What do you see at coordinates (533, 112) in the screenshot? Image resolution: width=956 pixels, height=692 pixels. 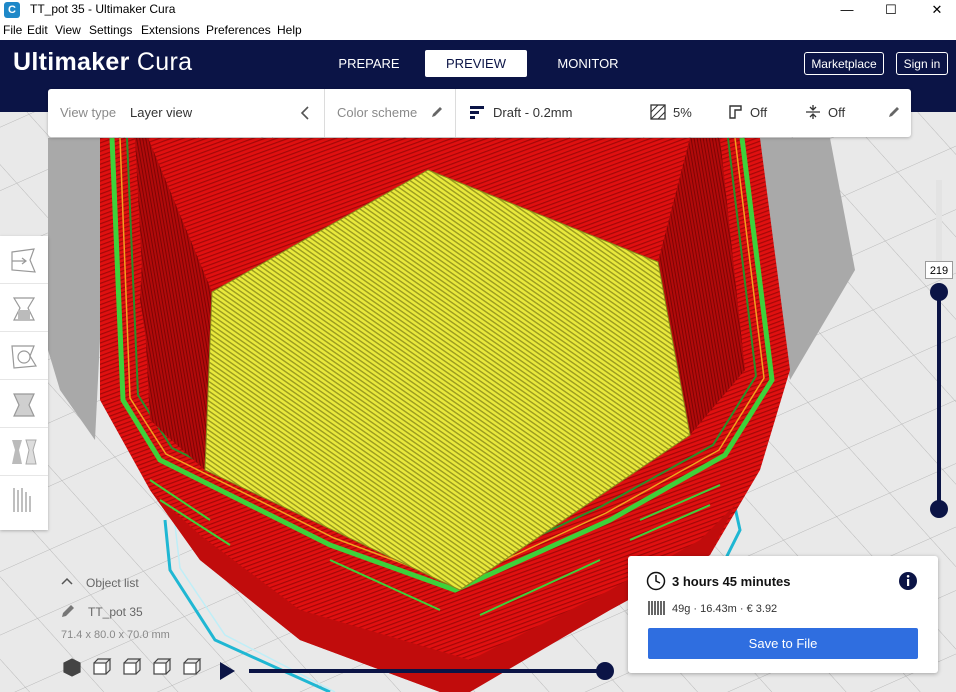 I see `profile-value: Draft - 0.2mm` at bounding box center [533, 112].